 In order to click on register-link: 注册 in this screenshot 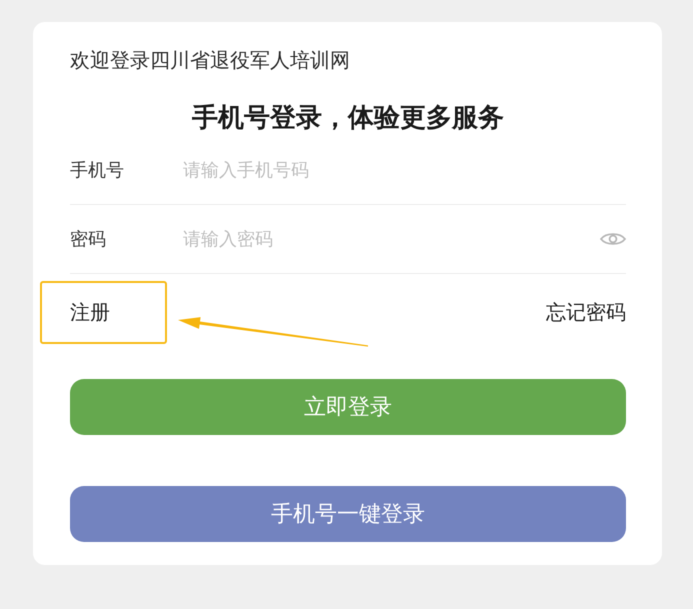, I will do `click(90, 312)`.